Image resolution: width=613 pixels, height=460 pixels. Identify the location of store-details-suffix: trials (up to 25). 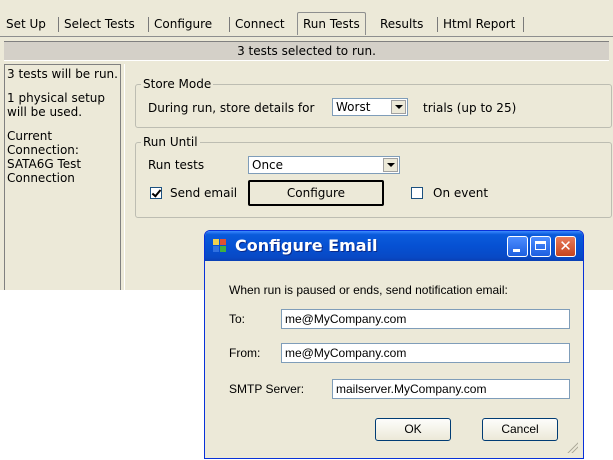
(470, 108).